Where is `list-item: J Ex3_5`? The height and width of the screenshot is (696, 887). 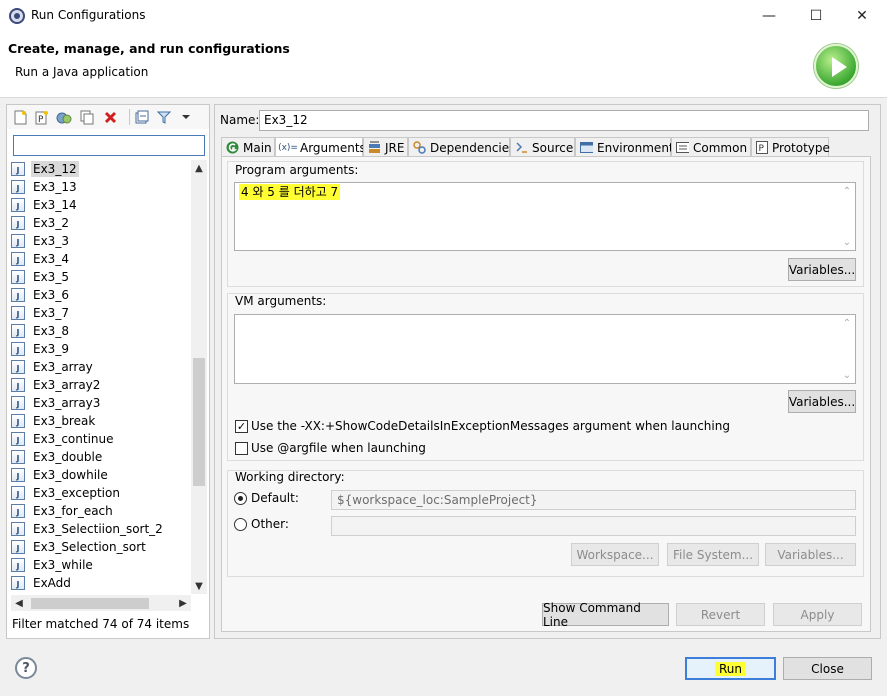
list-item: J Ex3_5 is located at coordinates (41, 277).